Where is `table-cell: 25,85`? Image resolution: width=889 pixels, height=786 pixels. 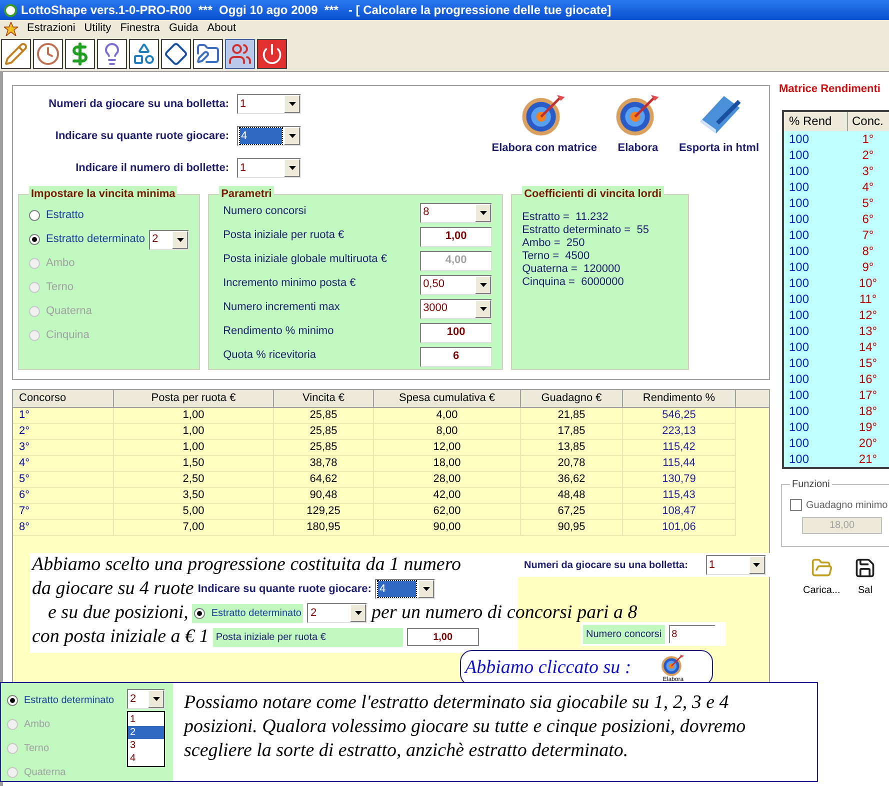
table-cell: 25,85 is located at coordinates (324, 416).